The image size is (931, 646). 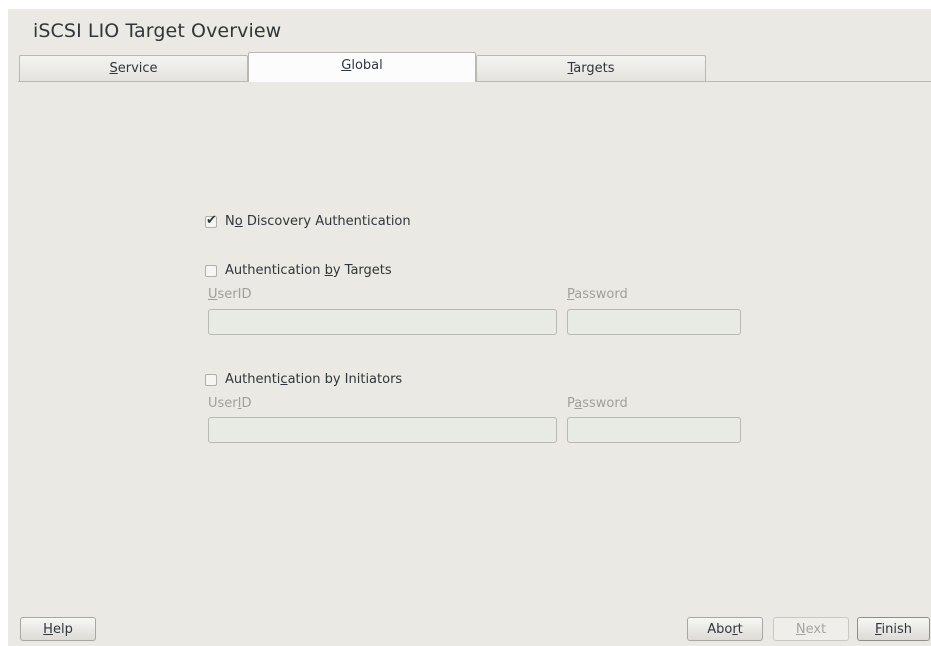 I want to click on tab-targets: Targets, so click(x=591, y=68).